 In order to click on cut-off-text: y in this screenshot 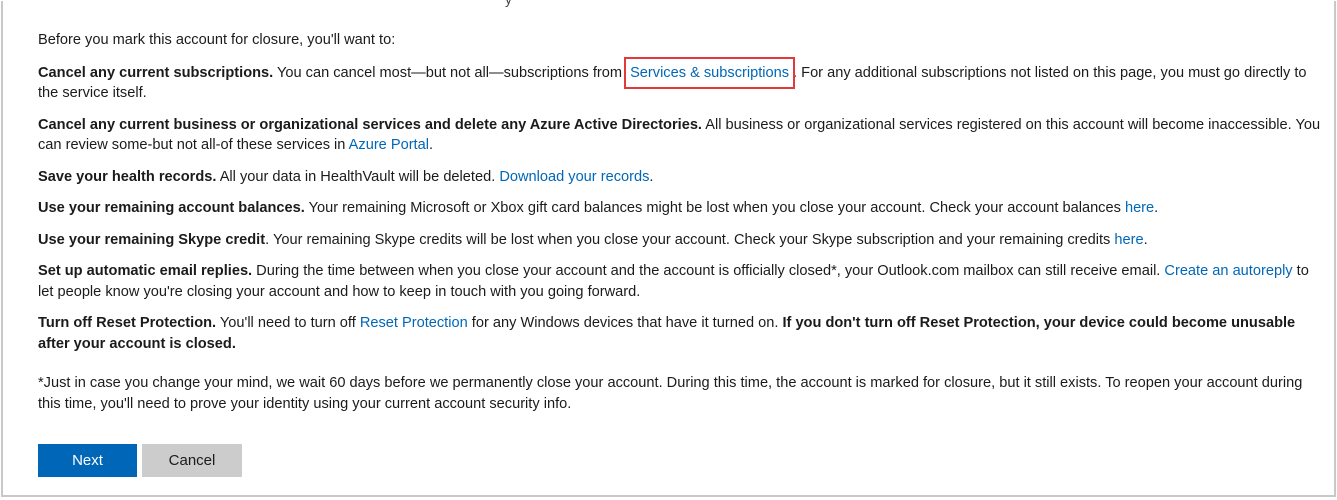, I will do `click(508, 3)`.